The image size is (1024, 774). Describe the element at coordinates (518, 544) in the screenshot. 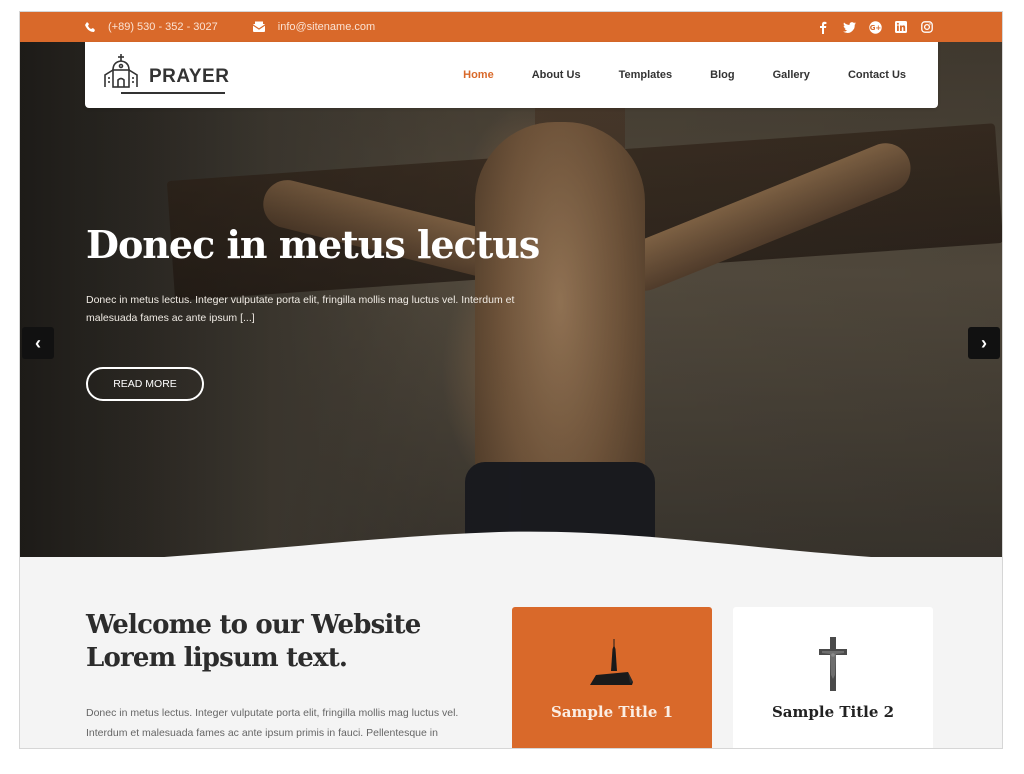

I see `hero-wave-divider` at that location.